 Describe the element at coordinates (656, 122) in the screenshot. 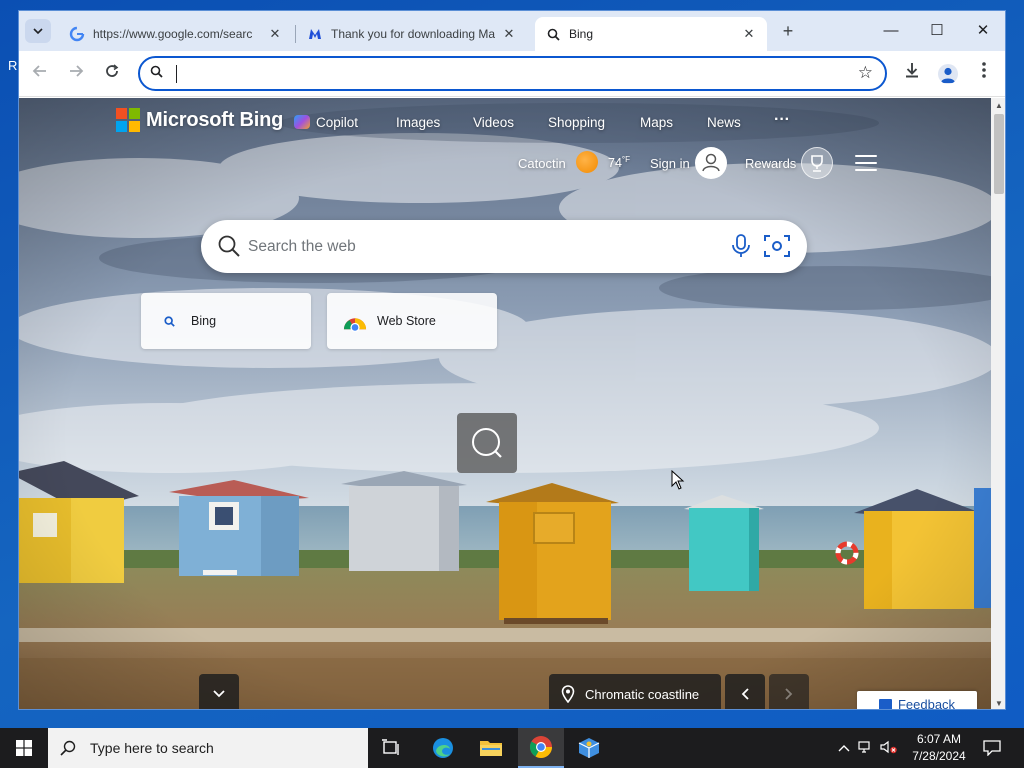

I see `nav-maps: Maps` at that location.